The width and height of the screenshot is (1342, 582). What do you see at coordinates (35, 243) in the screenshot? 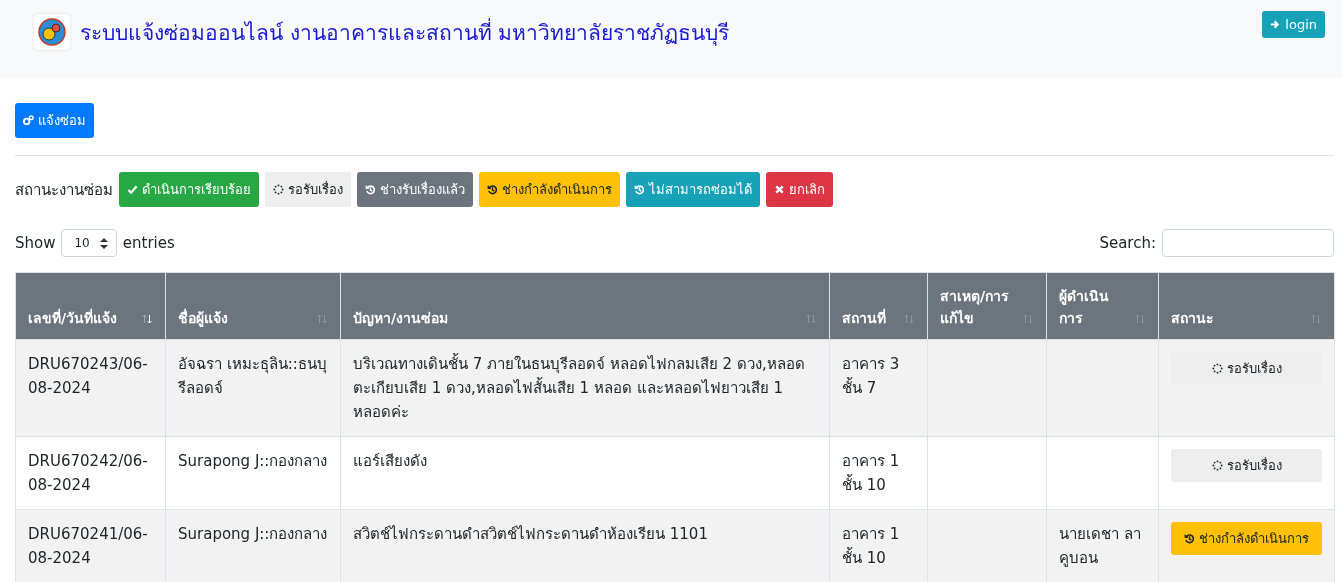
I see `show-label: Show` at bounding box center [35, 243].